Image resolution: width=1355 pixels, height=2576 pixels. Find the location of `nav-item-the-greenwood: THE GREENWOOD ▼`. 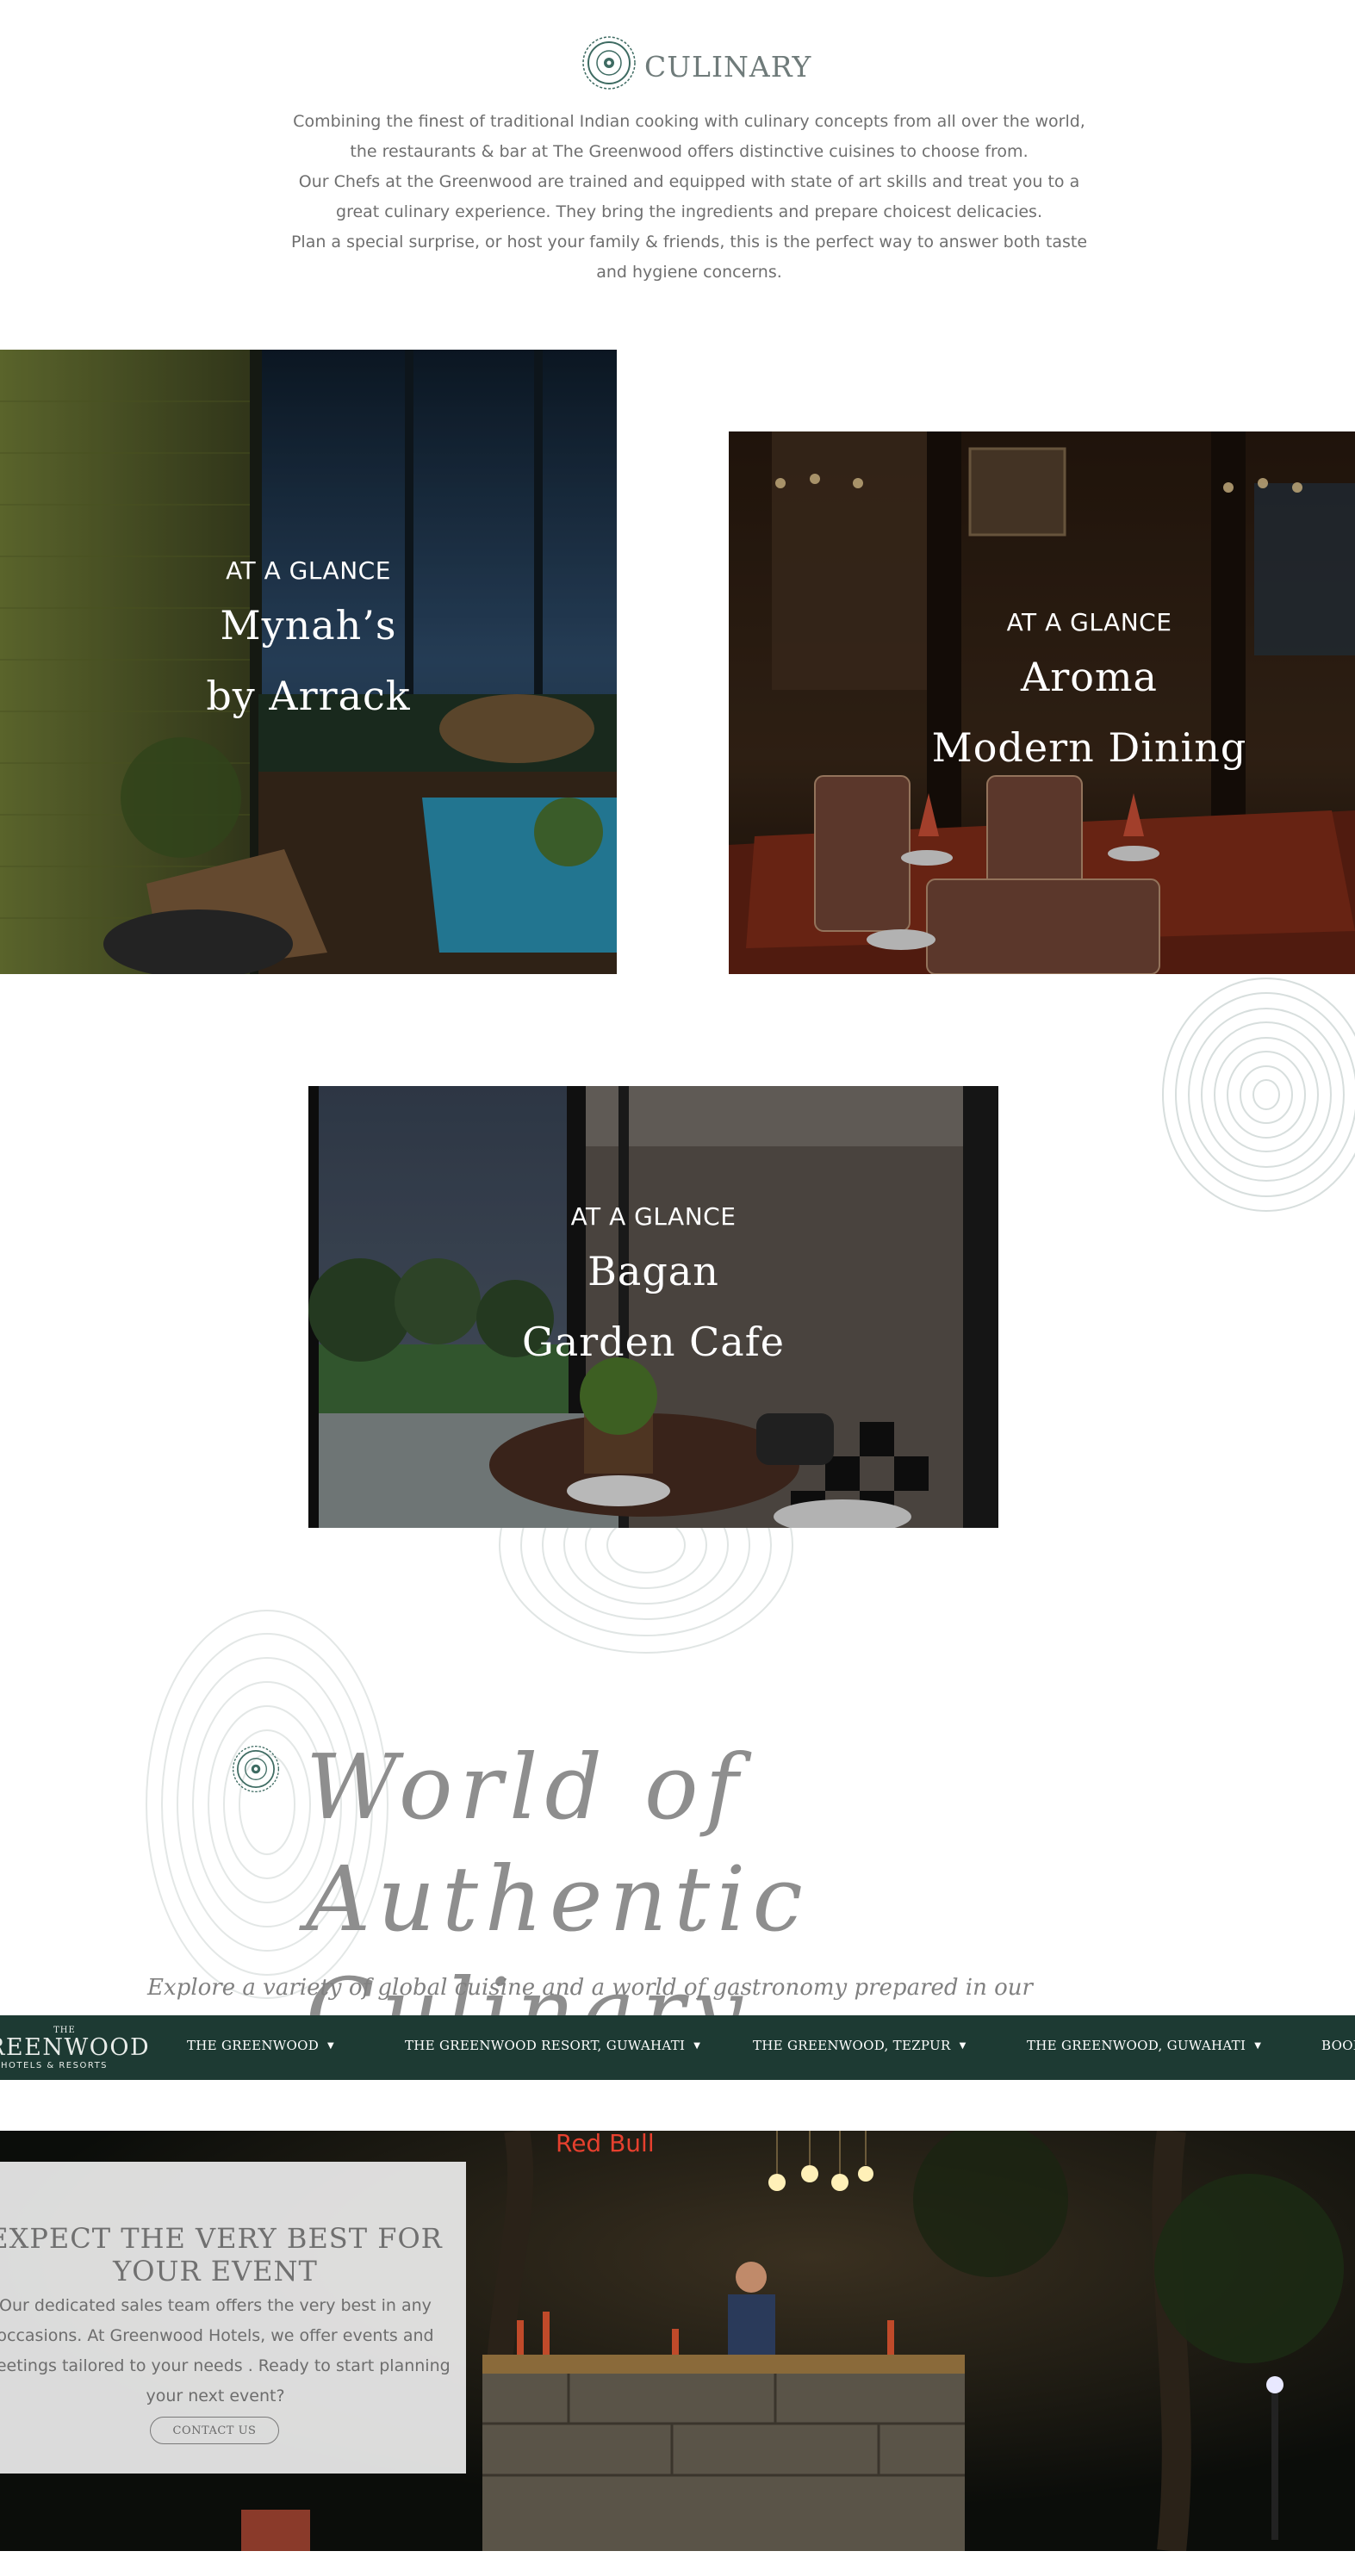

nav-item-the-greenwood: THE GREENWOOD ▼ is located at coordinates (260, 2046).